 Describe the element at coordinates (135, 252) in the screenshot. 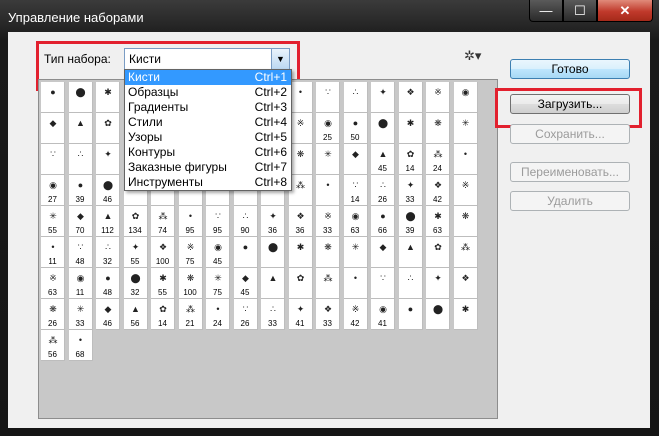

I see `brush-preset: ✦ 55` at that location.